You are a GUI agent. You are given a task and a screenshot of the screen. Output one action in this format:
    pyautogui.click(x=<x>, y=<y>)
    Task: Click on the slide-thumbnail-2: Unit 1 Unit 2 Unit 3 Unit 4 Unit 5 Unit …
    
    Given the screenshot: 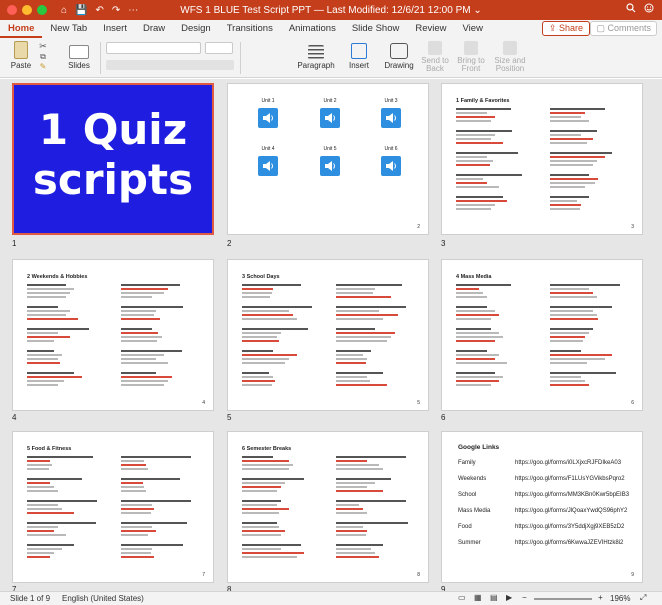 What is the action you would take?
    pyautogui.click(x=328, y=159)
    